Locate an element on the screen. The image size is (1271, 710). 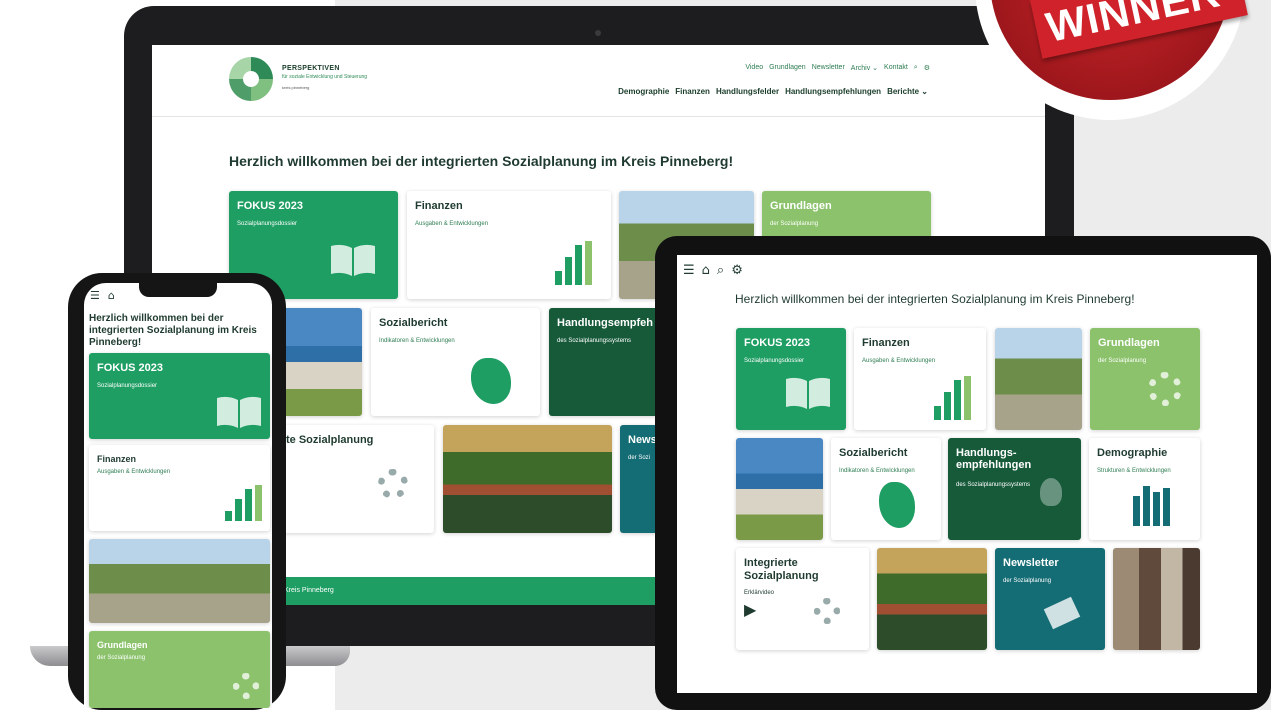
tile-newsletter: News der Sozi is located at coordinates (640, 479).